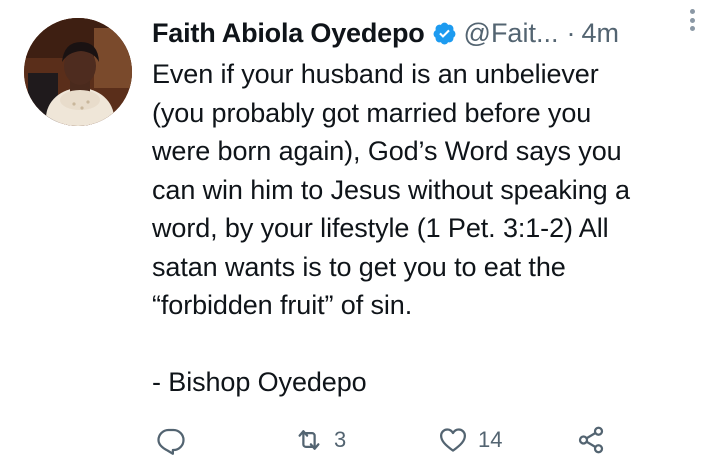 The image size is (720, 468). I want to click on reply-button, so click(171, 440).